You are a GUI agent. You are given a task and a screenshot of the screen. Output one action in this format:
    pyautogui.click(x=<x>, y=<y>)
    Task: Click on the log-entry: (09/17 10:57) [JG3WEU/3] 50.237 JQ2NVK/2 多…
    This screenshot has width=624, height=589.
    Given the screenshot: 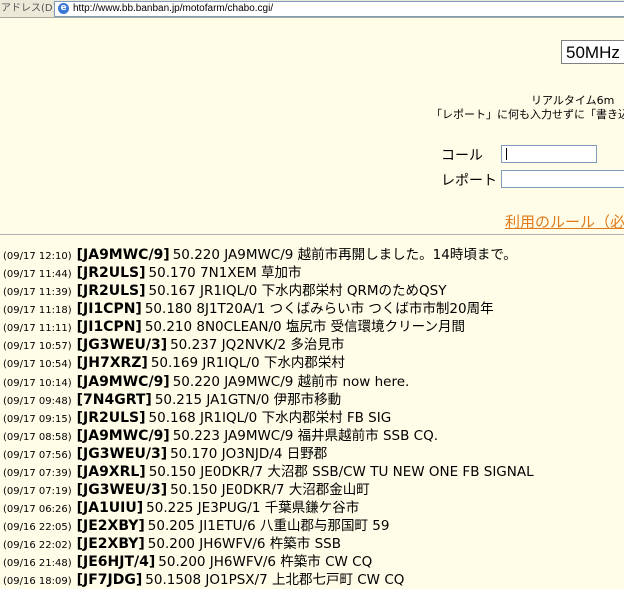 What is the action you would take?
    pyautogui.click(x=313, y=345)
    